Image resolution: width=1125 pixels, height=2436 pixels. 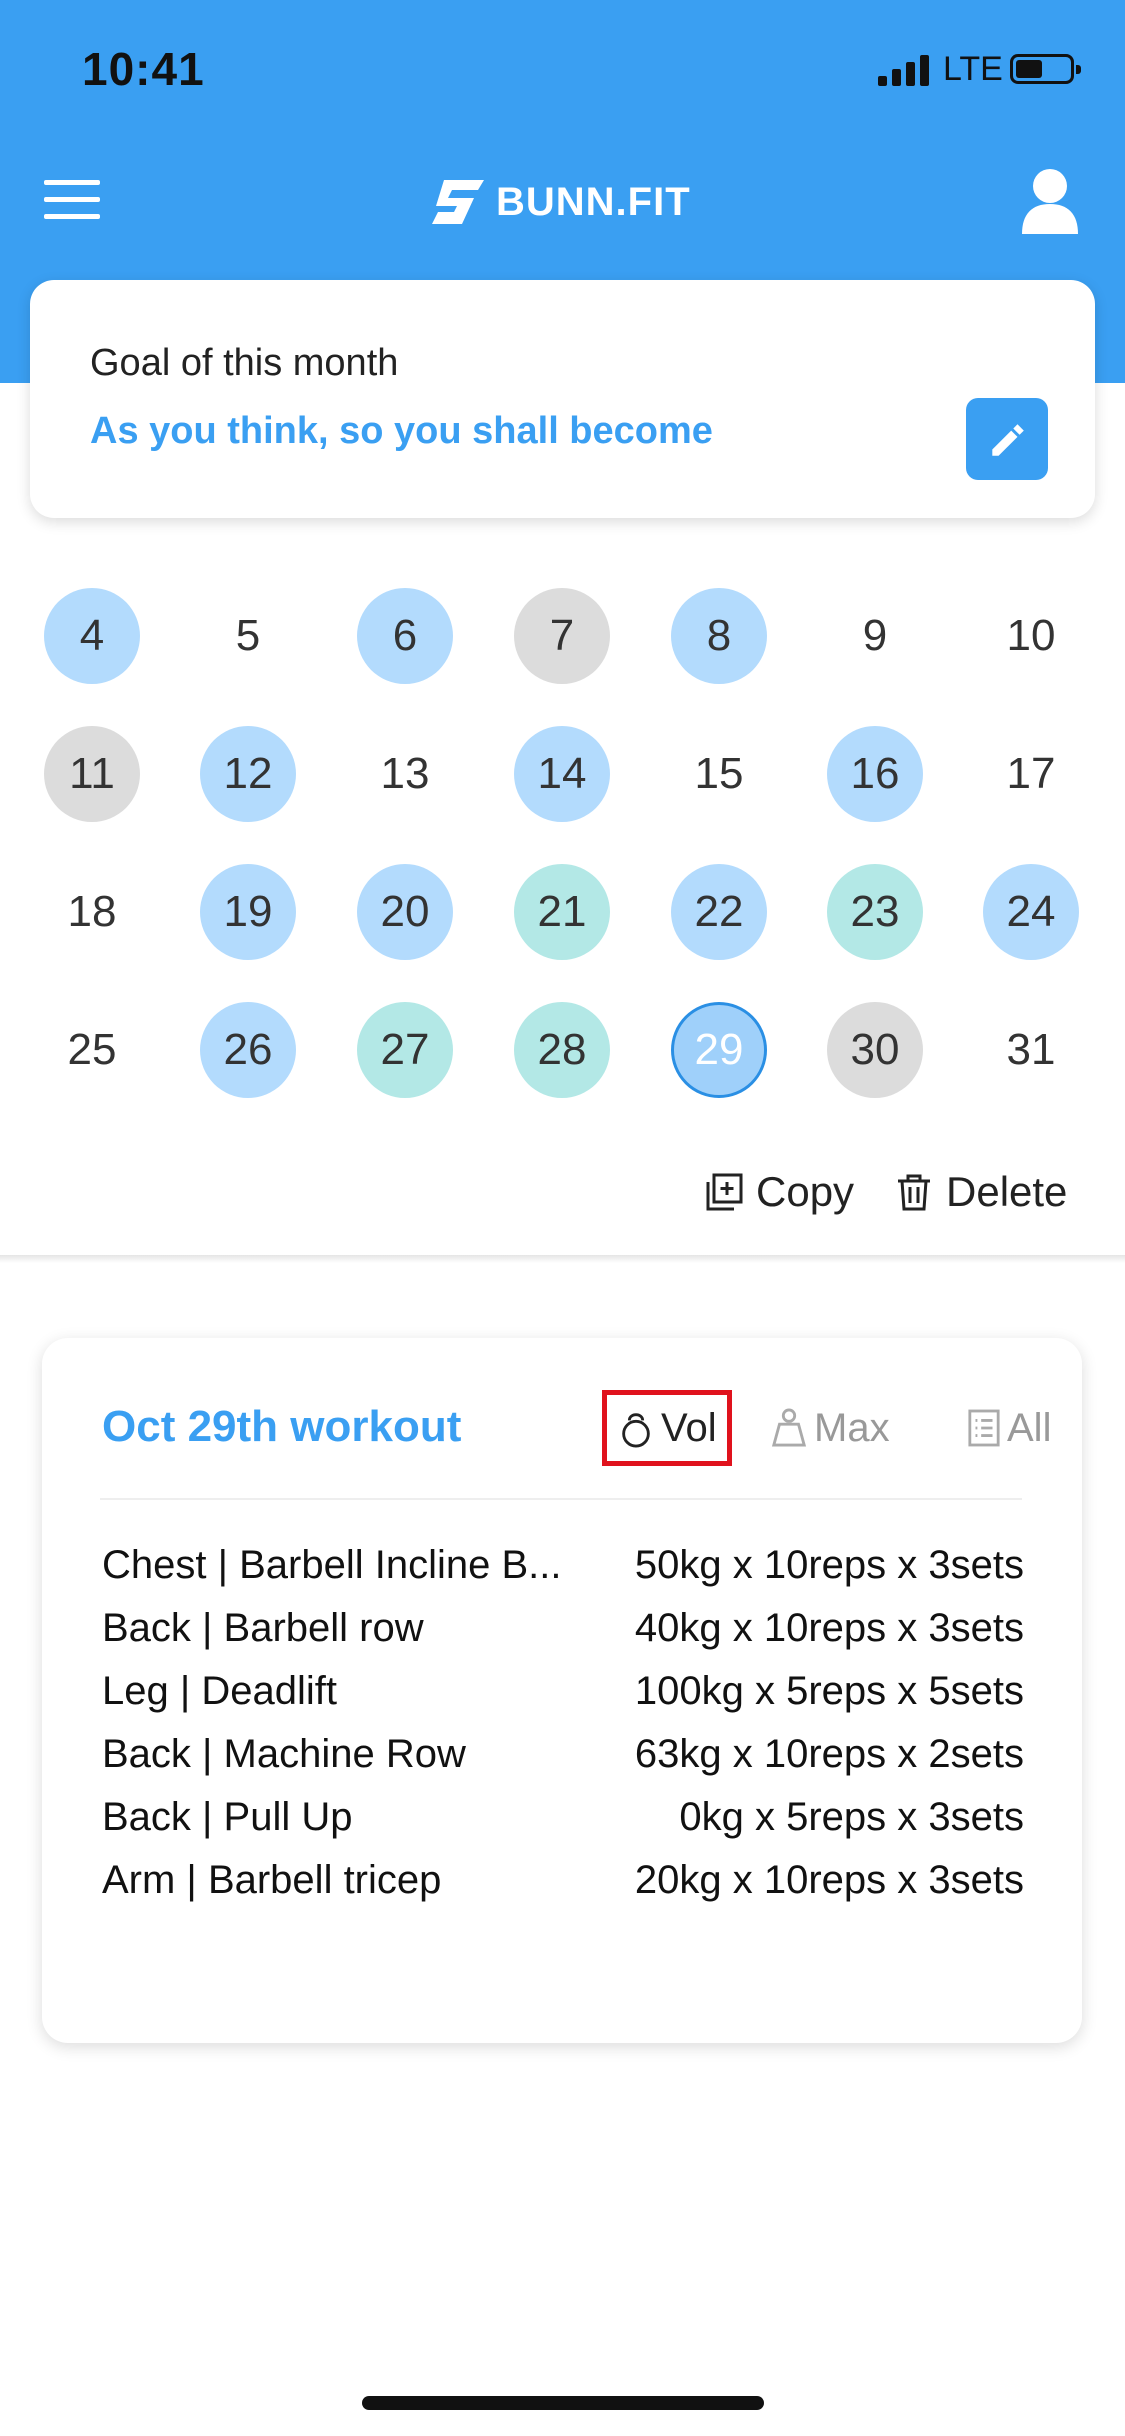 I want to click on copy-label: Copy, so click(x=805, y=1191).